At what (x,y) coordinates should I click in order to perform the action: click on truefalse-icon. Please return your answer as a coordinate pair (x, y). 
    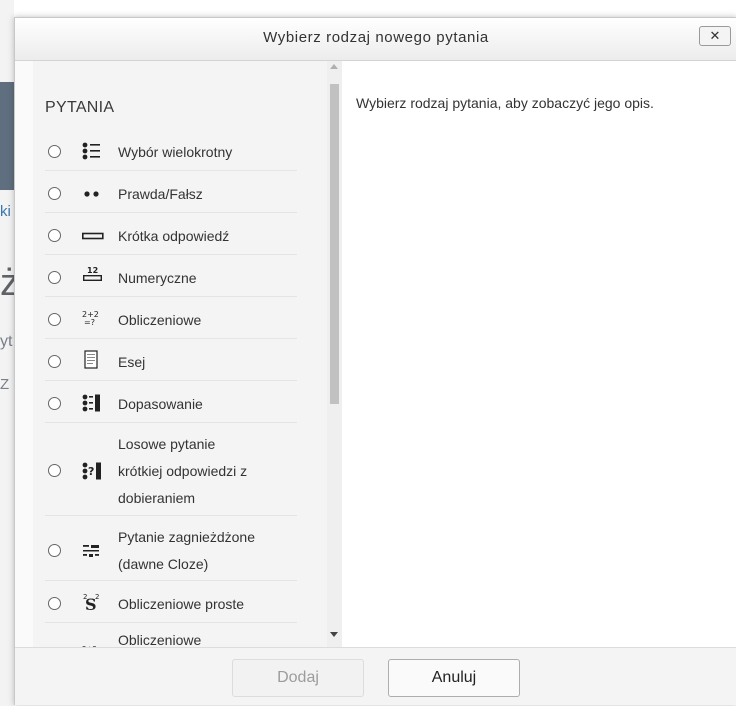
    Looking at the image, I should click on (93, 194).